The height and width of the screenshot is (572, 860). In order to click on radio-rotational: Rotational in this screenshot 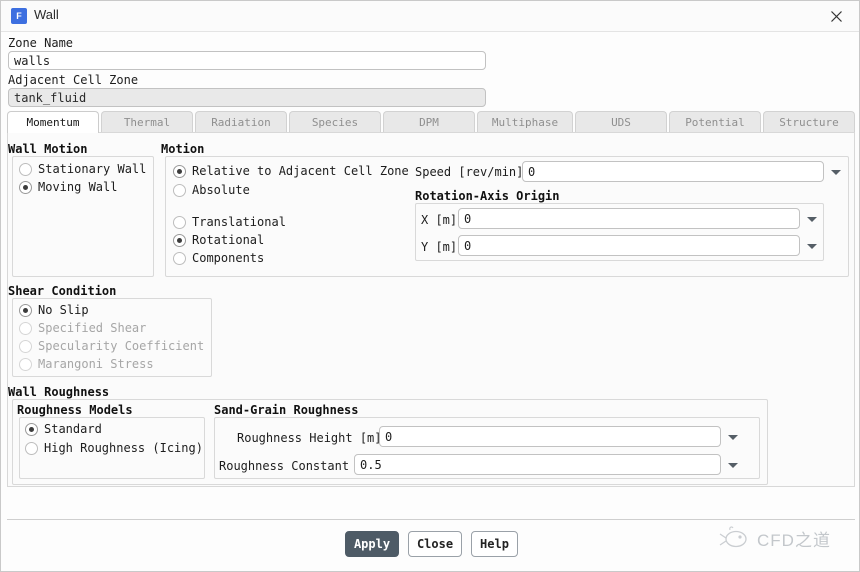, I will do `click(218, 240)`.